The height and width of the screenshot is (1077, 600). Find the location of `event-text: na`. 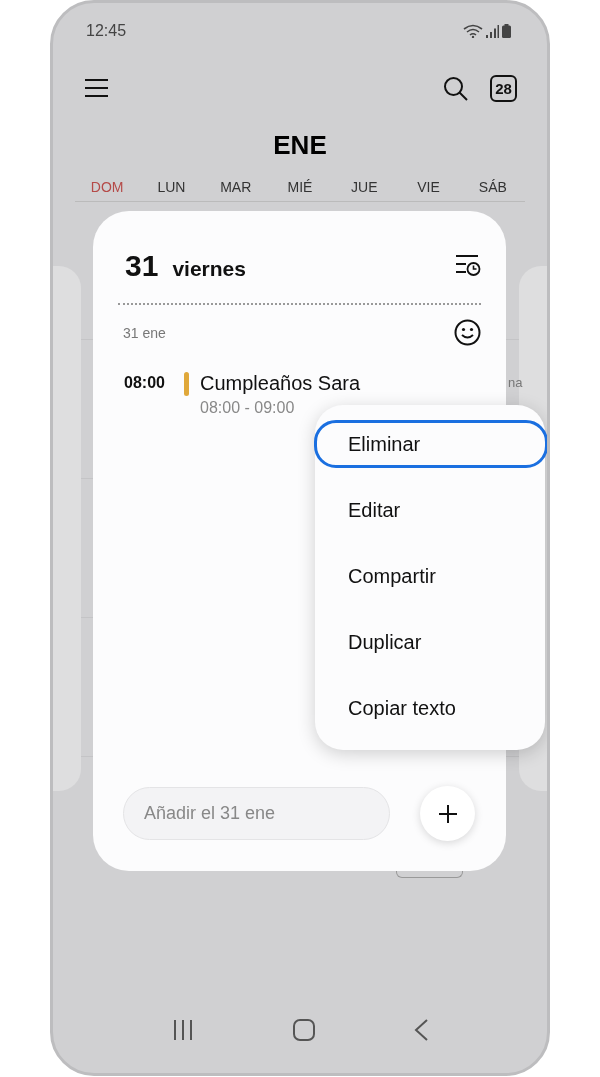

event-text: na is located at coordinates (515, 382).